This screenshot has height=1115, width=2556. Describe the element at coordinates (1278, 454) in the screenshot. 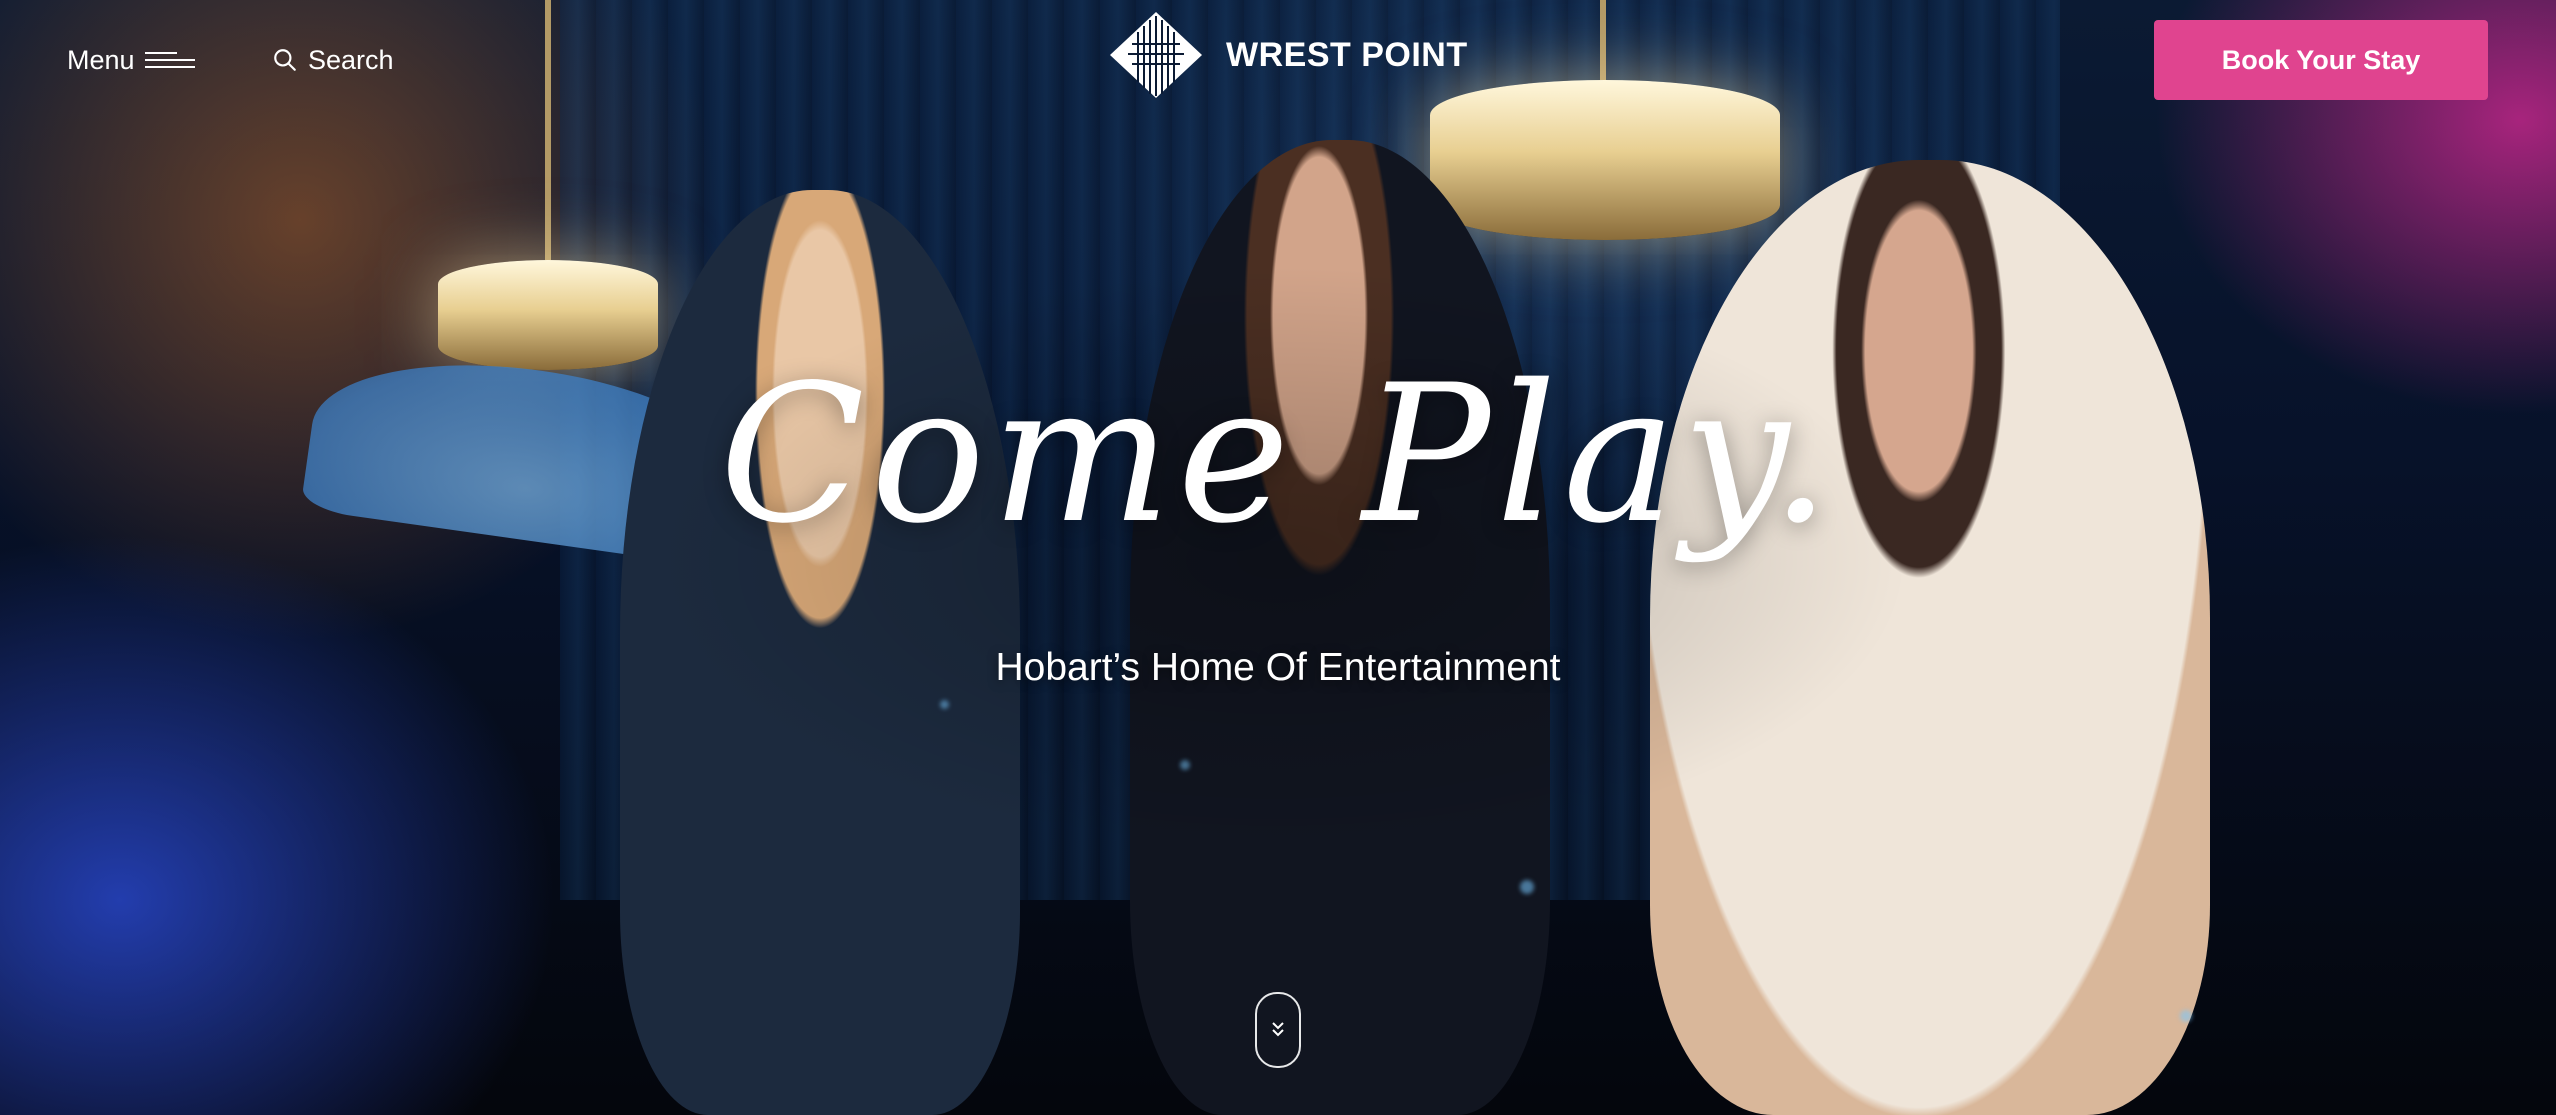

I see `hero-headline: Come Play.` at that location.